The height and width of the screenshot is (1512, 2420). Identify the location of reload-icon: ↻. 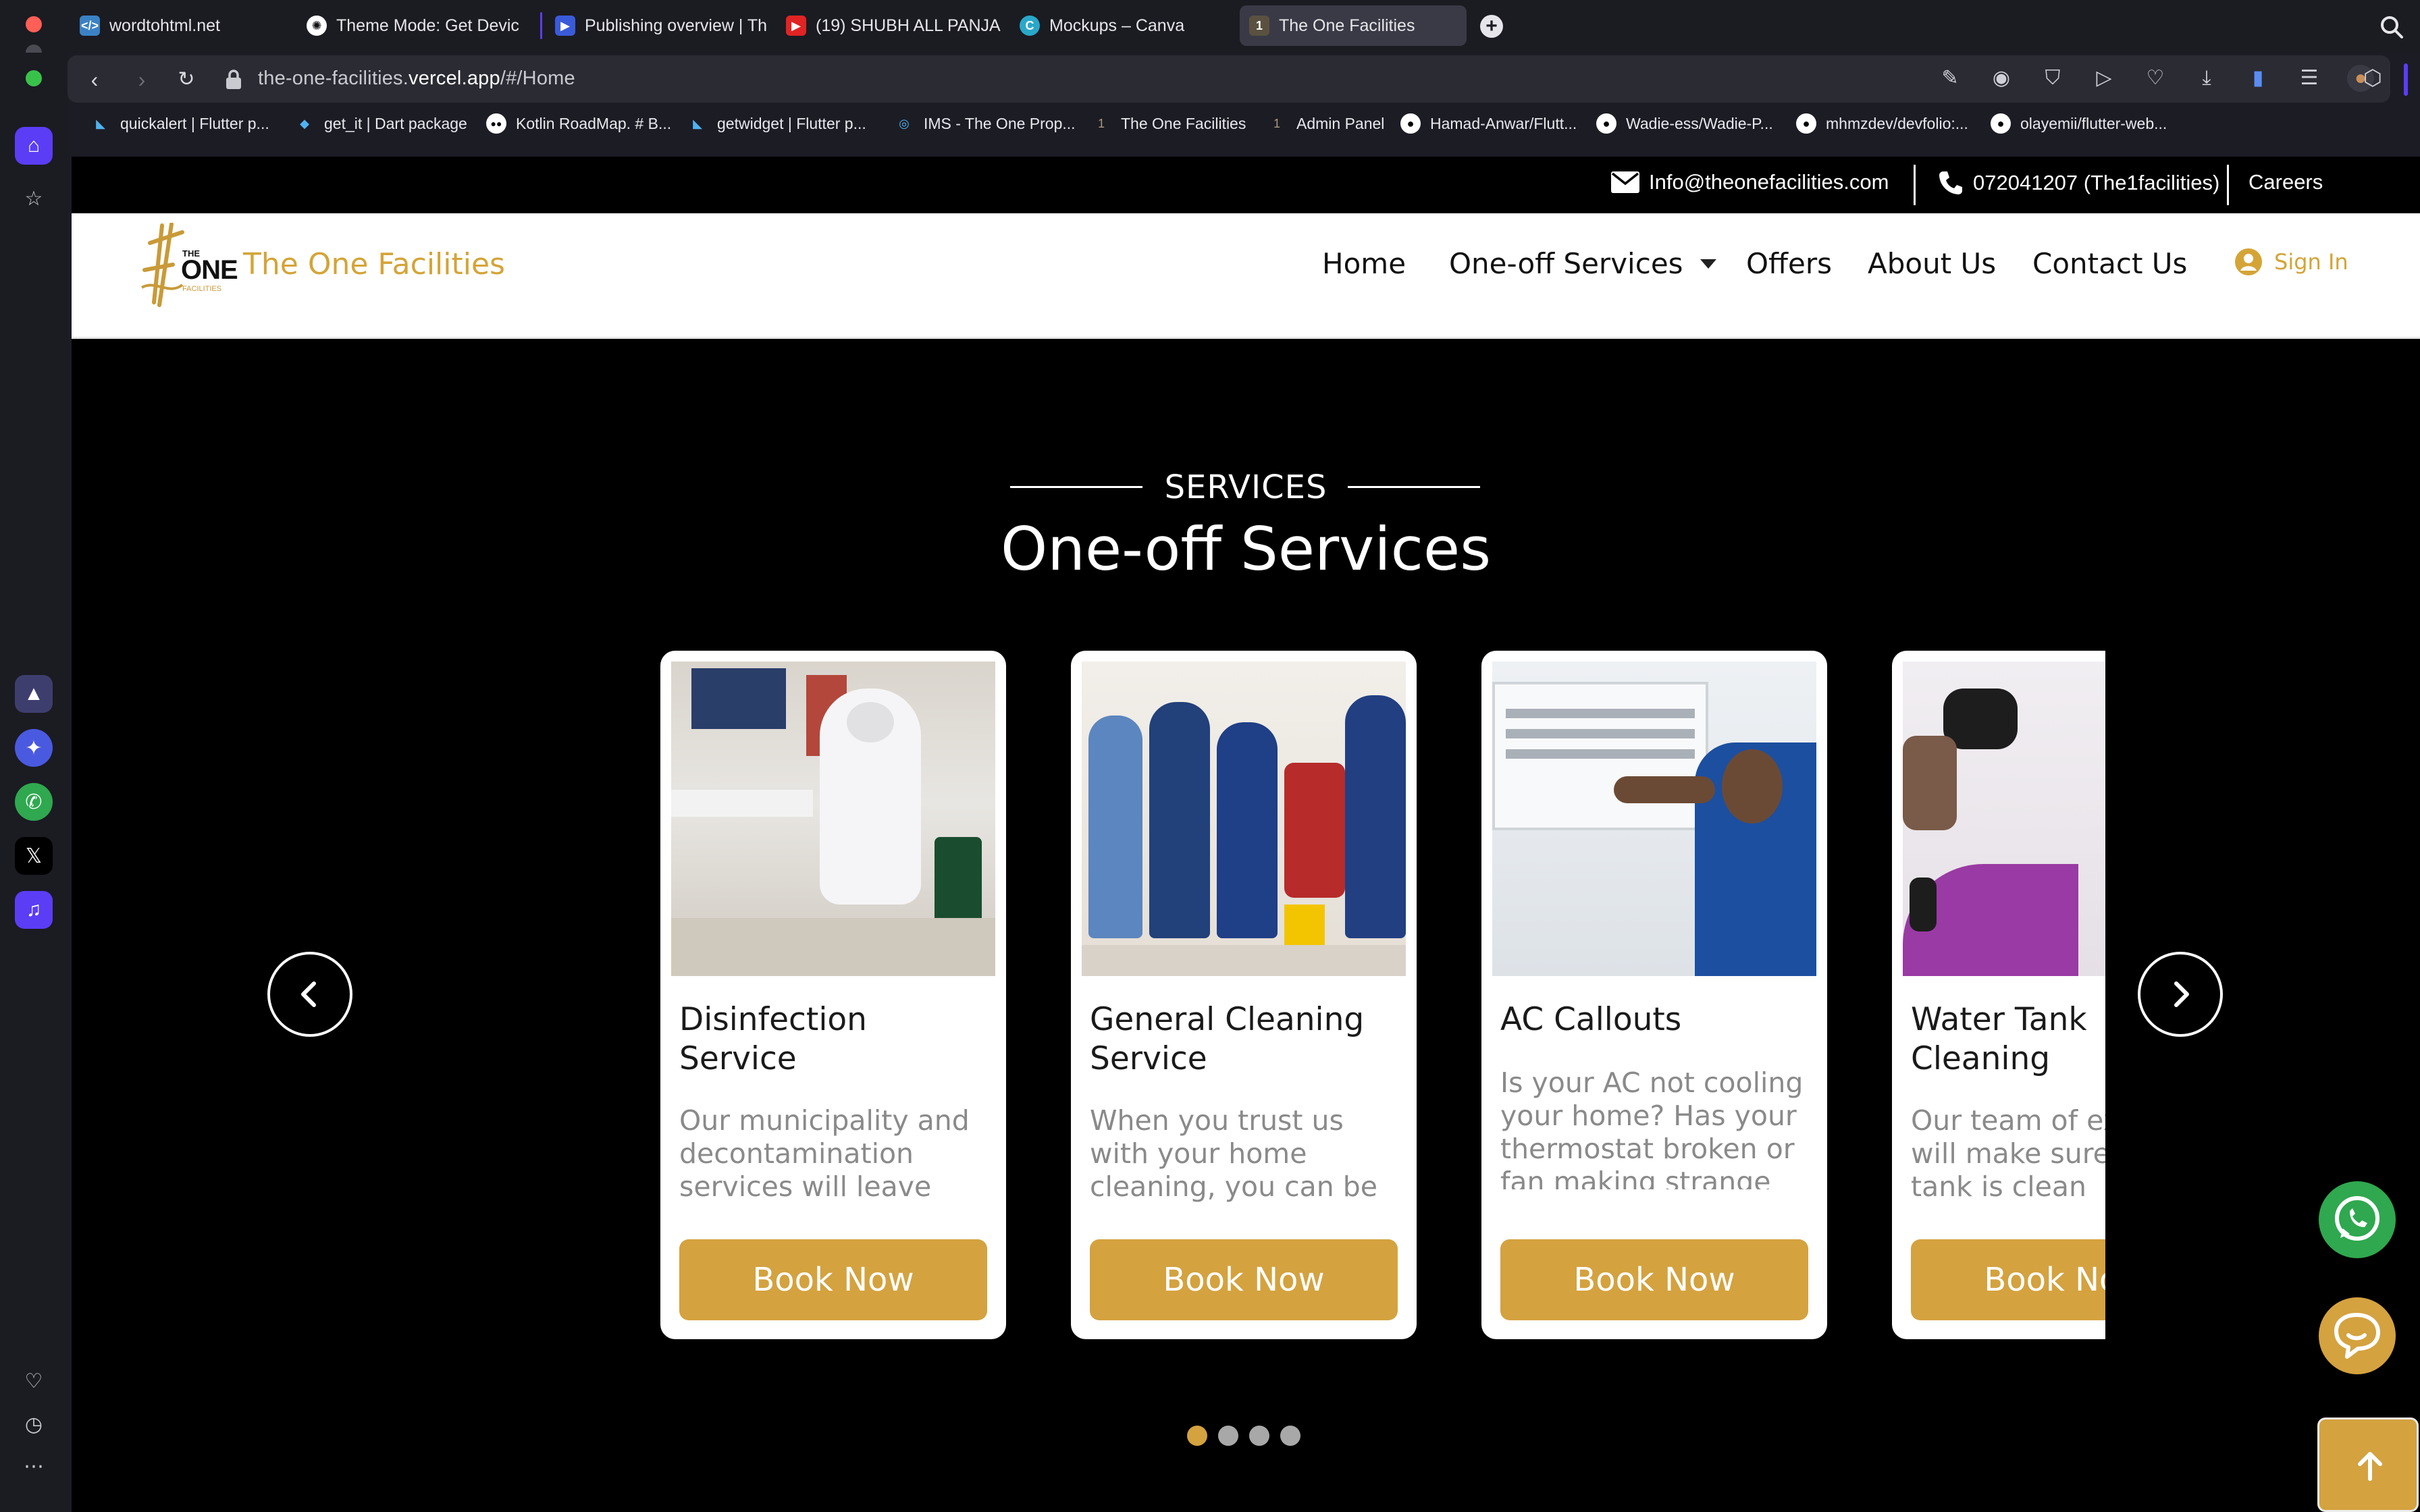
(186, 79).